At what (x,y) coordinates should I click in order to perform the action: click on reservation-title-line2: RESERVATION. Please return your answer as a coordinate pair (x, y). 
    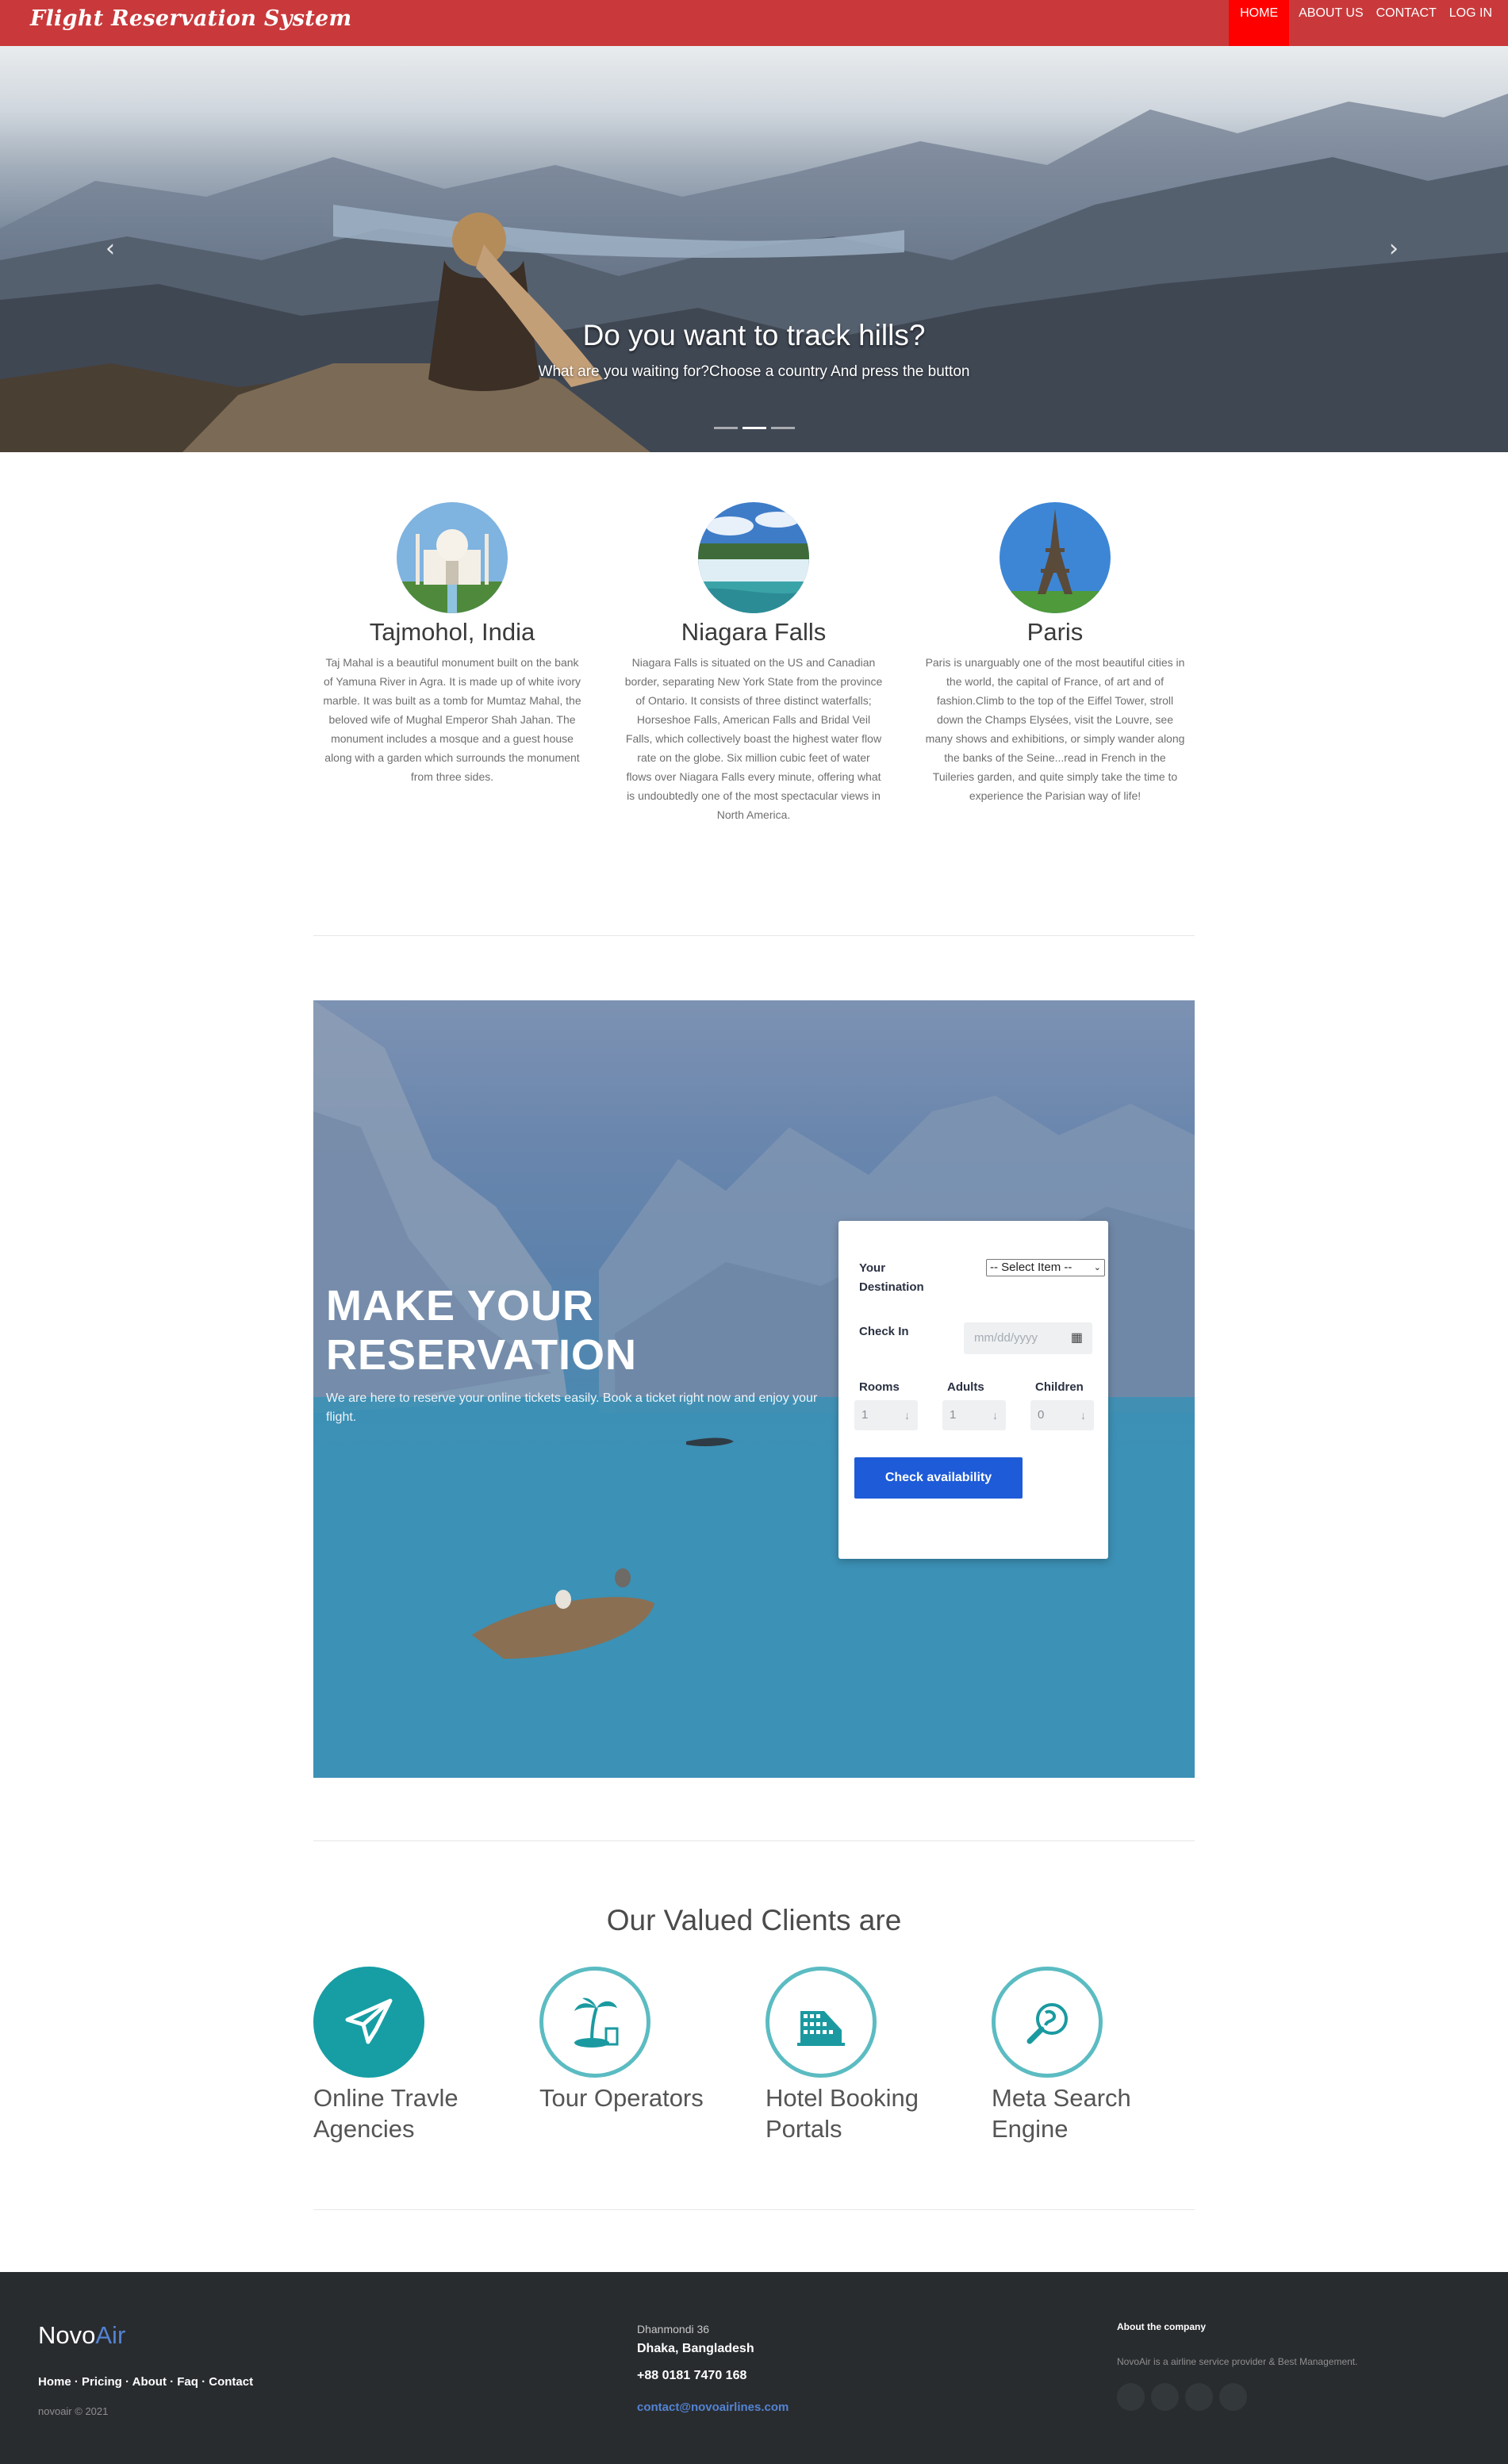
    Looking at the image, I should click on (482, 1355).